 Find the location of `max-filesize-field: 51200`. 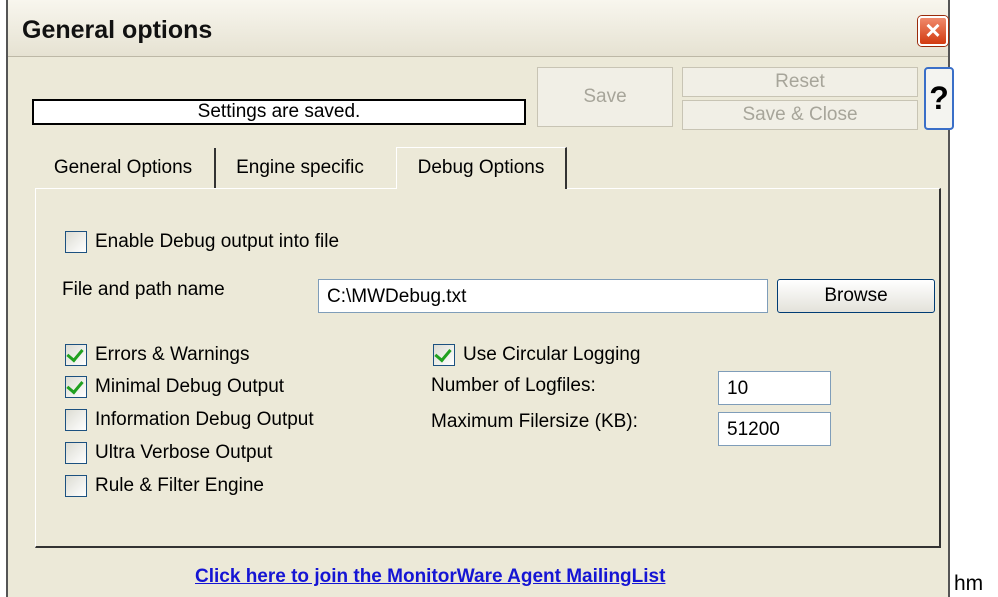

max-filesize-field: 51200 is located at coordinates (774, 429).